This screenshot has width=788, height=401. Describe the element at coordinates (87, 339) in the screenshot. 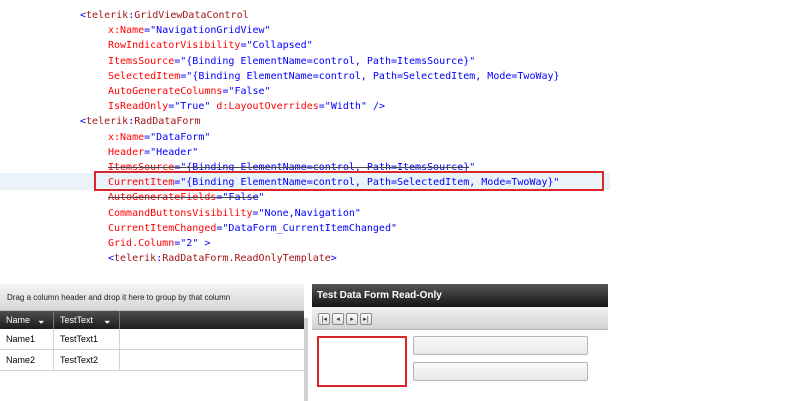

I see `cell-testtext: TestText1` at that location.